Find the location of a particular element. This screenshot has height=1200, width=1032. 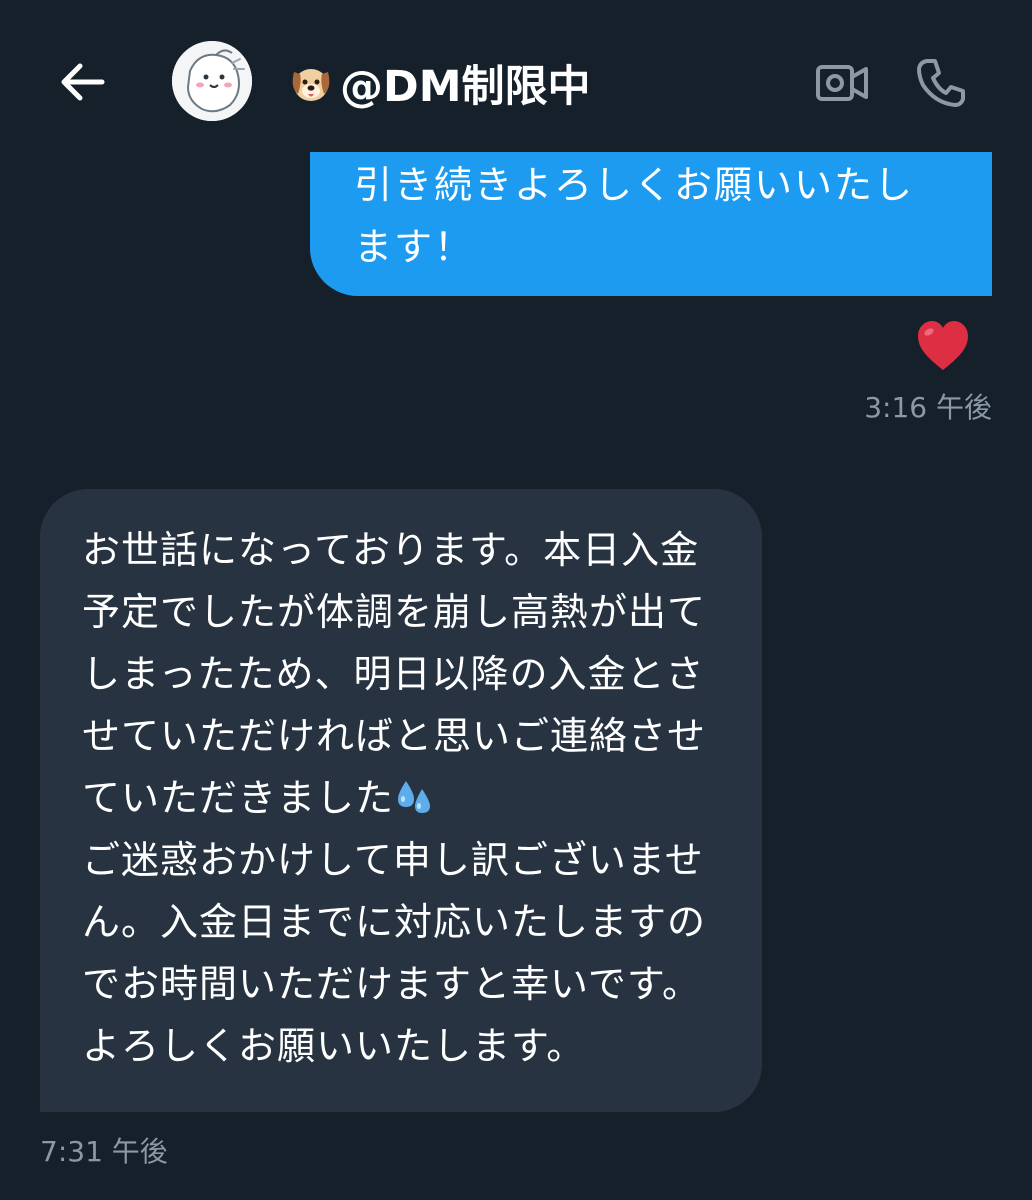

received-message-line-with-emoji: ていただきました is located at coordinates (407, 798).